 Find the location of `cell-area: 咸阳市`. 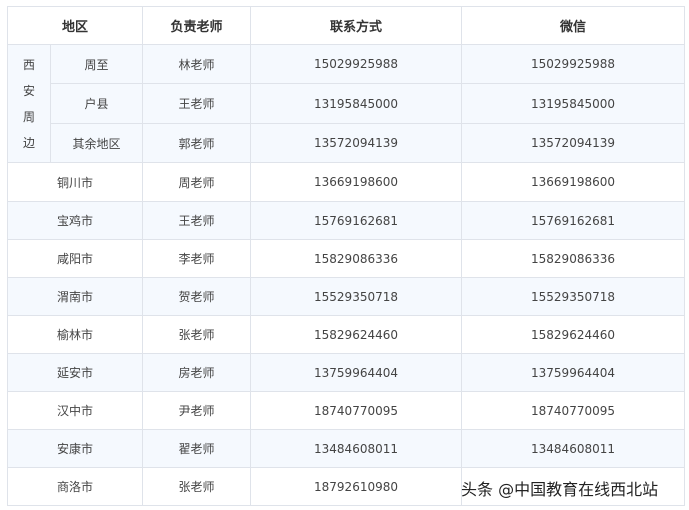

cell-area: 咸阳市 is located at coordinates (75, 258).